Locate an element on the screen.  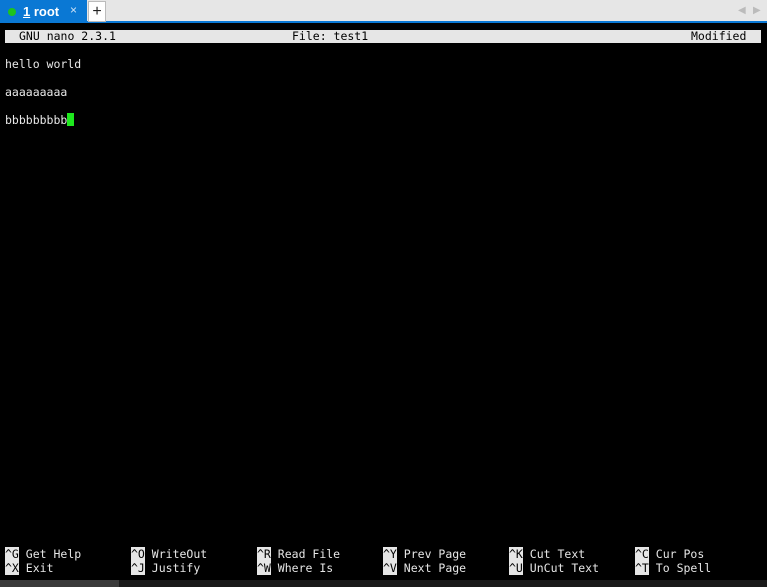
shortcut-key: ^R is located at coordinates (264, 554).